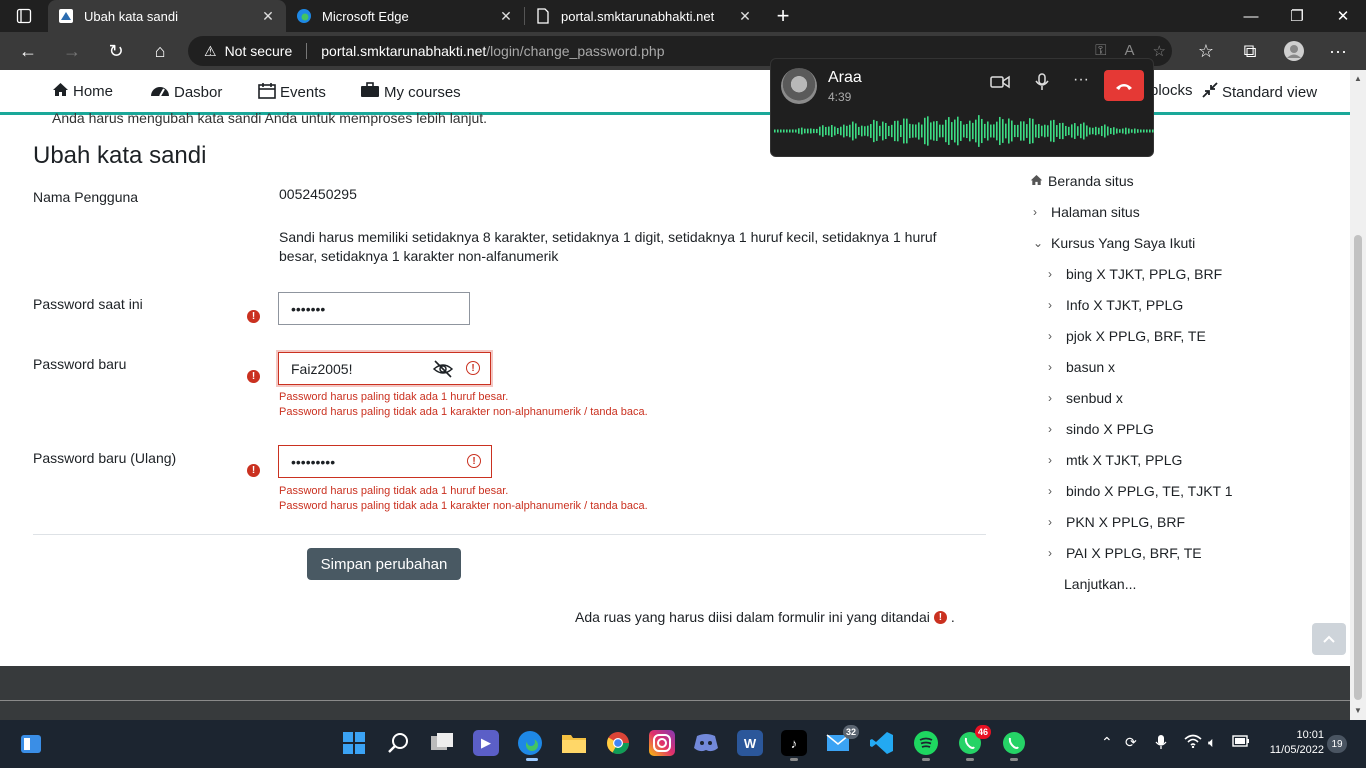 This screenshot has width=1366, height=768. What do you see at coordinates (354, 743) in the screenshot?
I see `start-icon` at bounding box center [354, 743].